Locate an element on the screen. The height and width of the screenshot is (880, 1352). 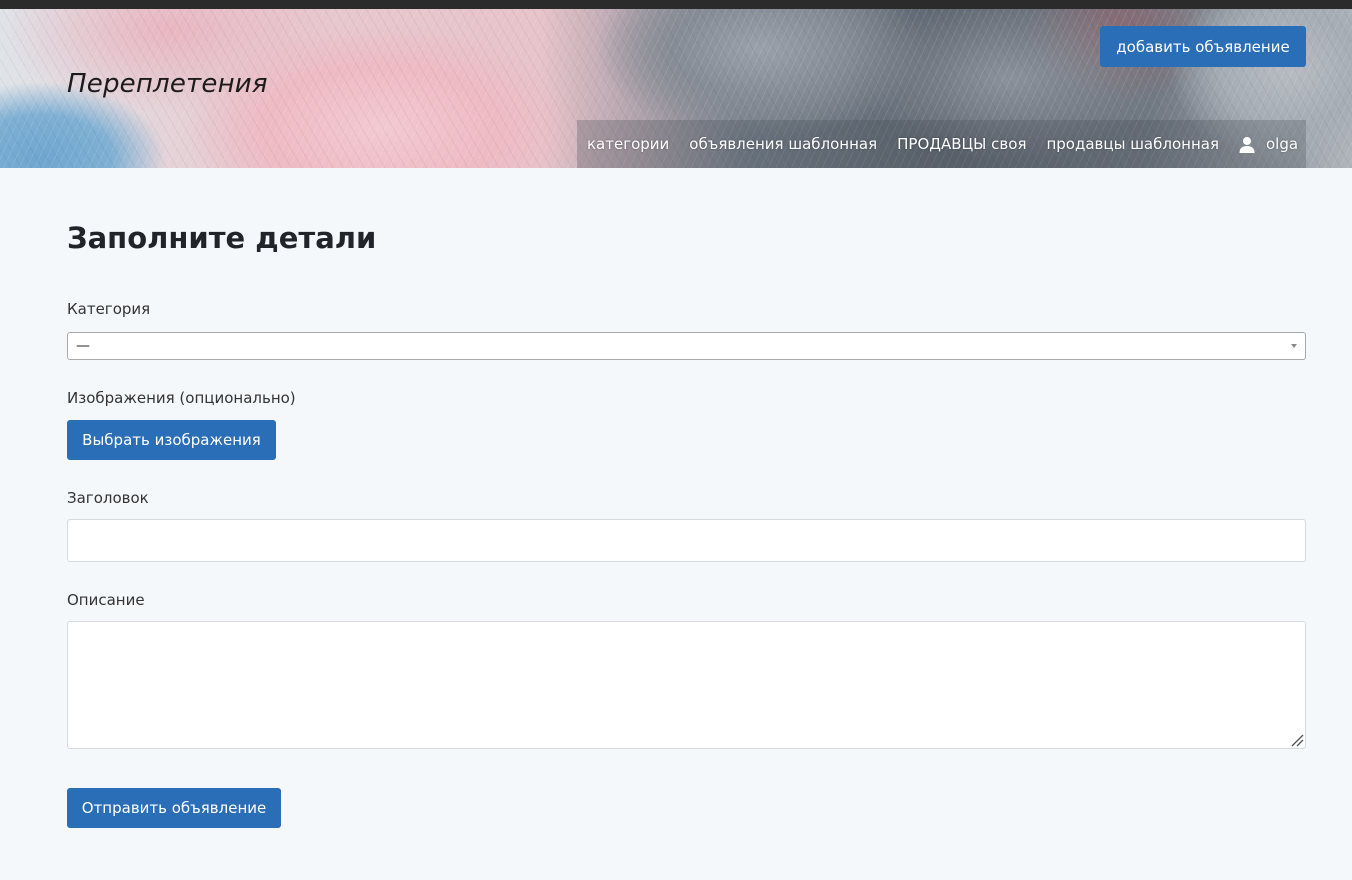
category-select: — is located at coordinates (686, 346).